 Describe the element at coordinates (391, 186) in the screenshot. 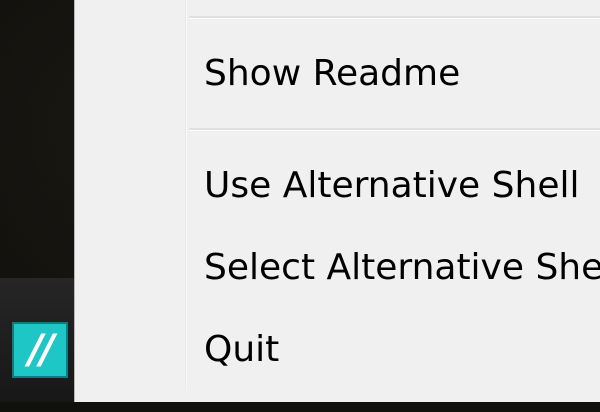

I see `menu-item-use-alternative-shell: Use Alternative Shell` at that location.